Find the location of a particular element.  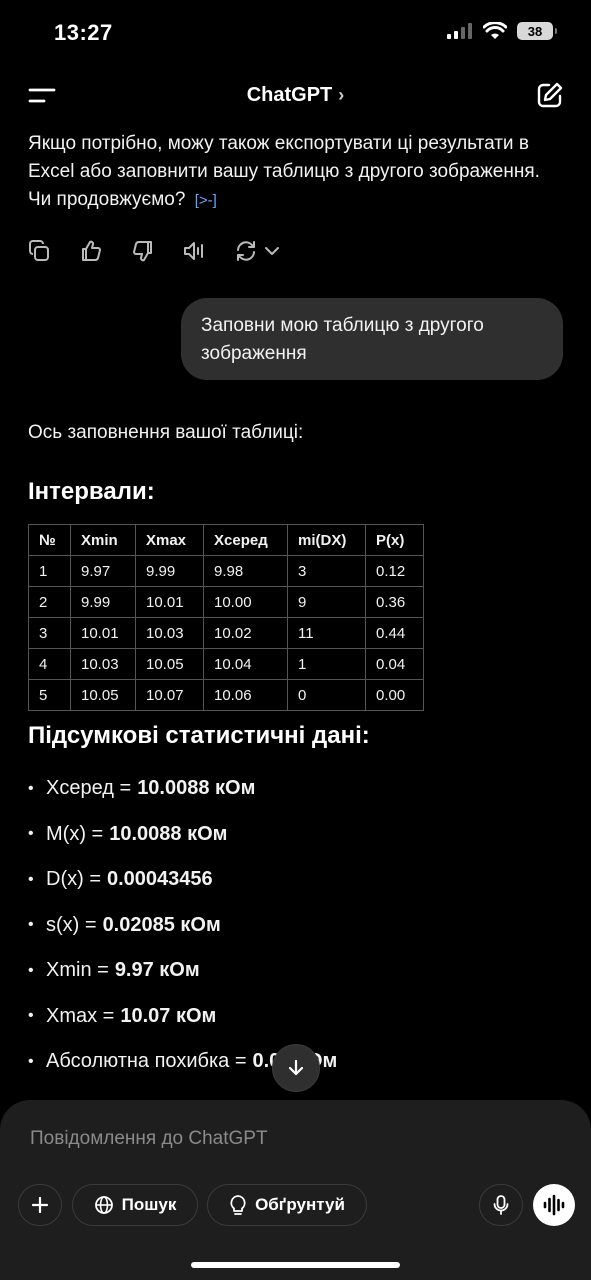

stat-label: Xmin = is located at coordinates (77, 970).